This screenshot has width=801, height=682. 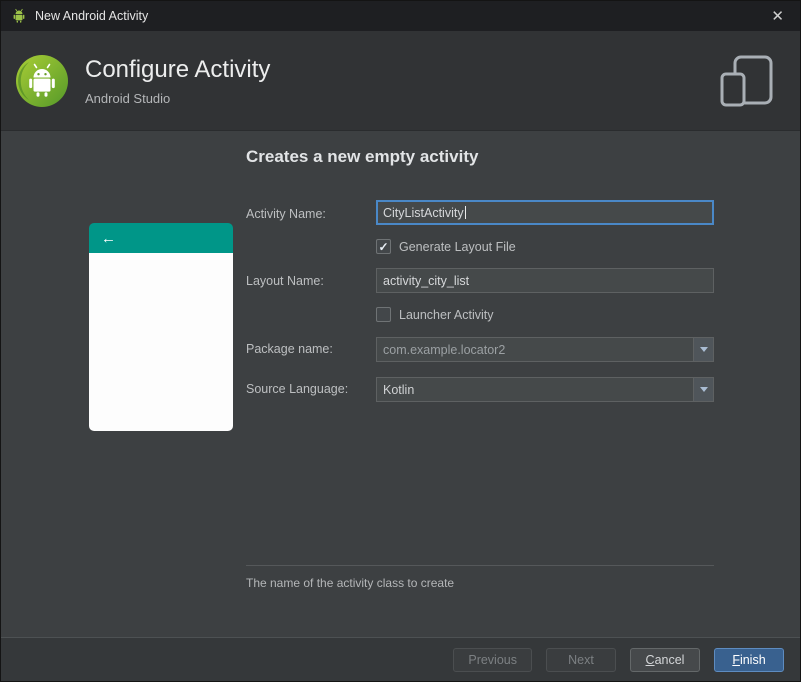 What do you see at coordinates (286, 214) in the screenshot?
I see `activity-name-label: Activity Name:` at bounding box center [286, 214].